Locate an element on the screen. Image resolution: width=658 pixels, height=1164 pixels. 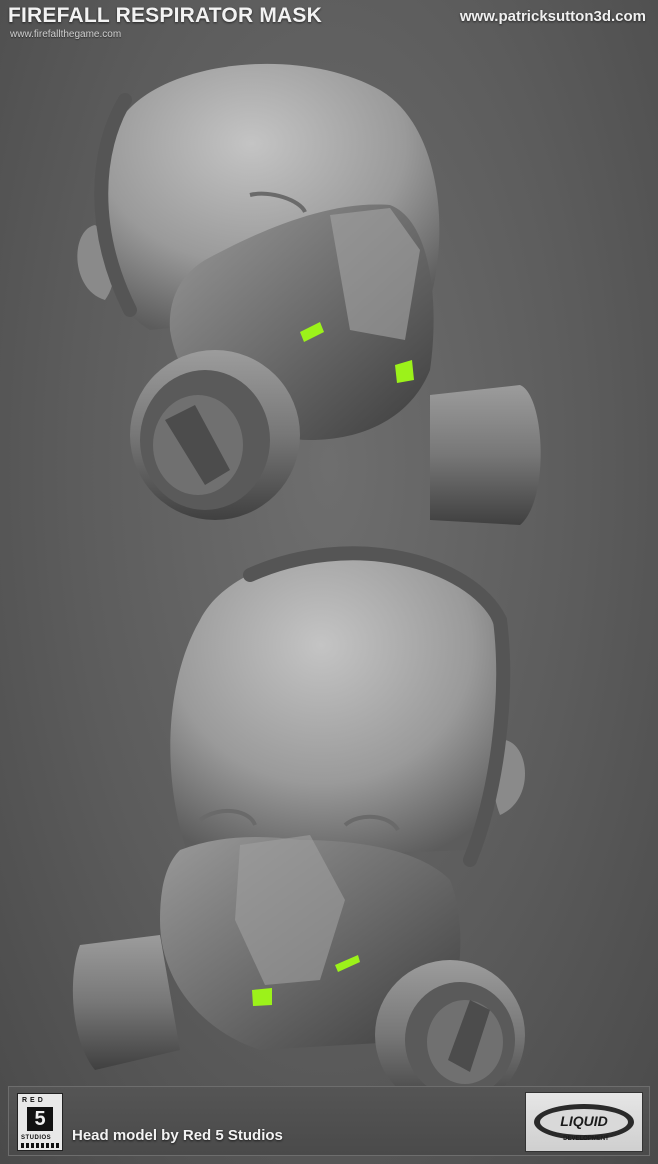
liquid-logo-sub-text: DEVELOPMENT is located at coordinates (586, 1139).